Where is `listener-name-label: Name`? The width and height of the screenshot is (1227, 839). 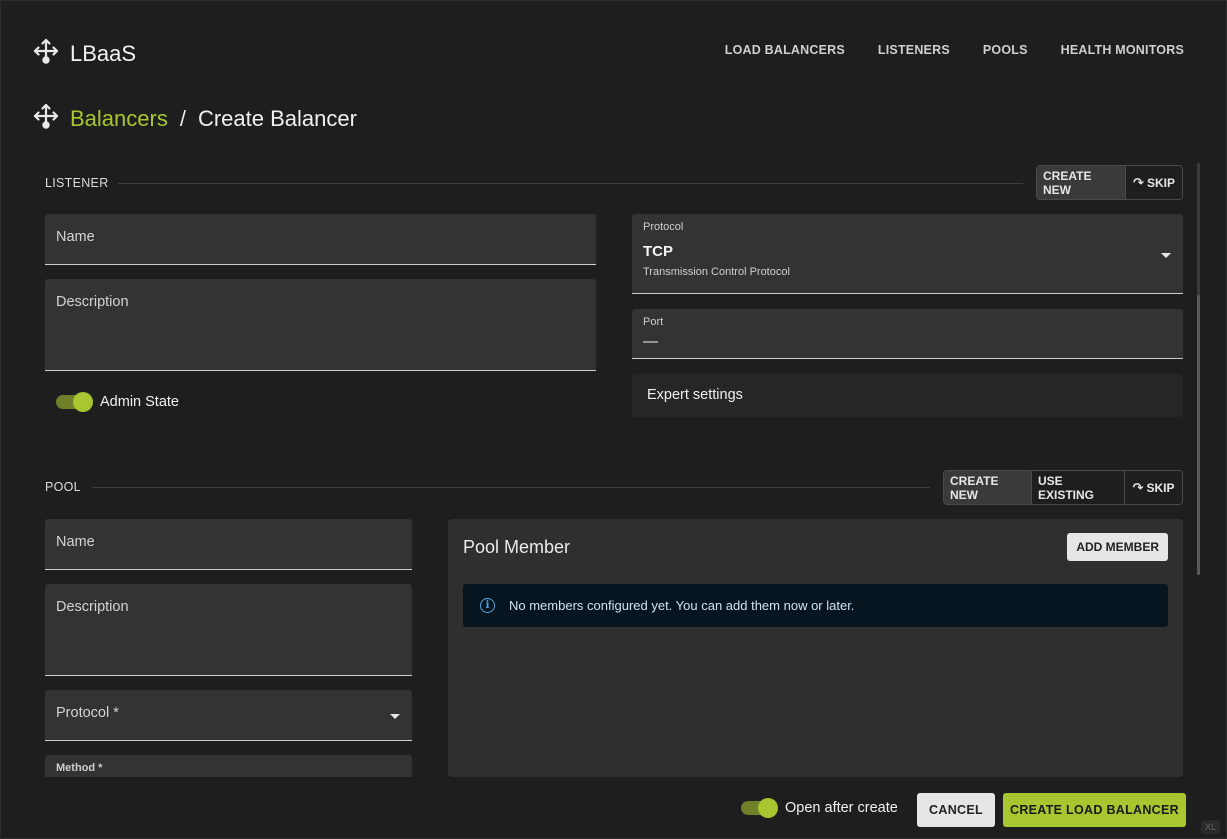
listener-name-label: Name is located at coordinates (75, 237).